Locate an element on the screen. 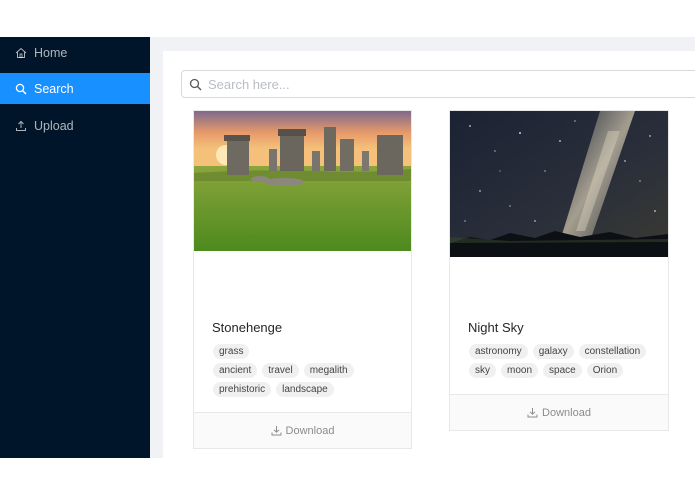 The image size is (695, 494). tag: astronomy is located at coordinates (498, 351).